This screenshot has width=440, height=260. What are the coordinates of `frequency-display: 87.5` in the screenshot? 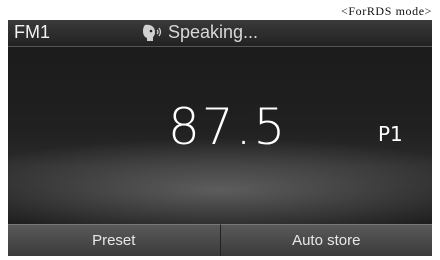 It's located at (228, 127).